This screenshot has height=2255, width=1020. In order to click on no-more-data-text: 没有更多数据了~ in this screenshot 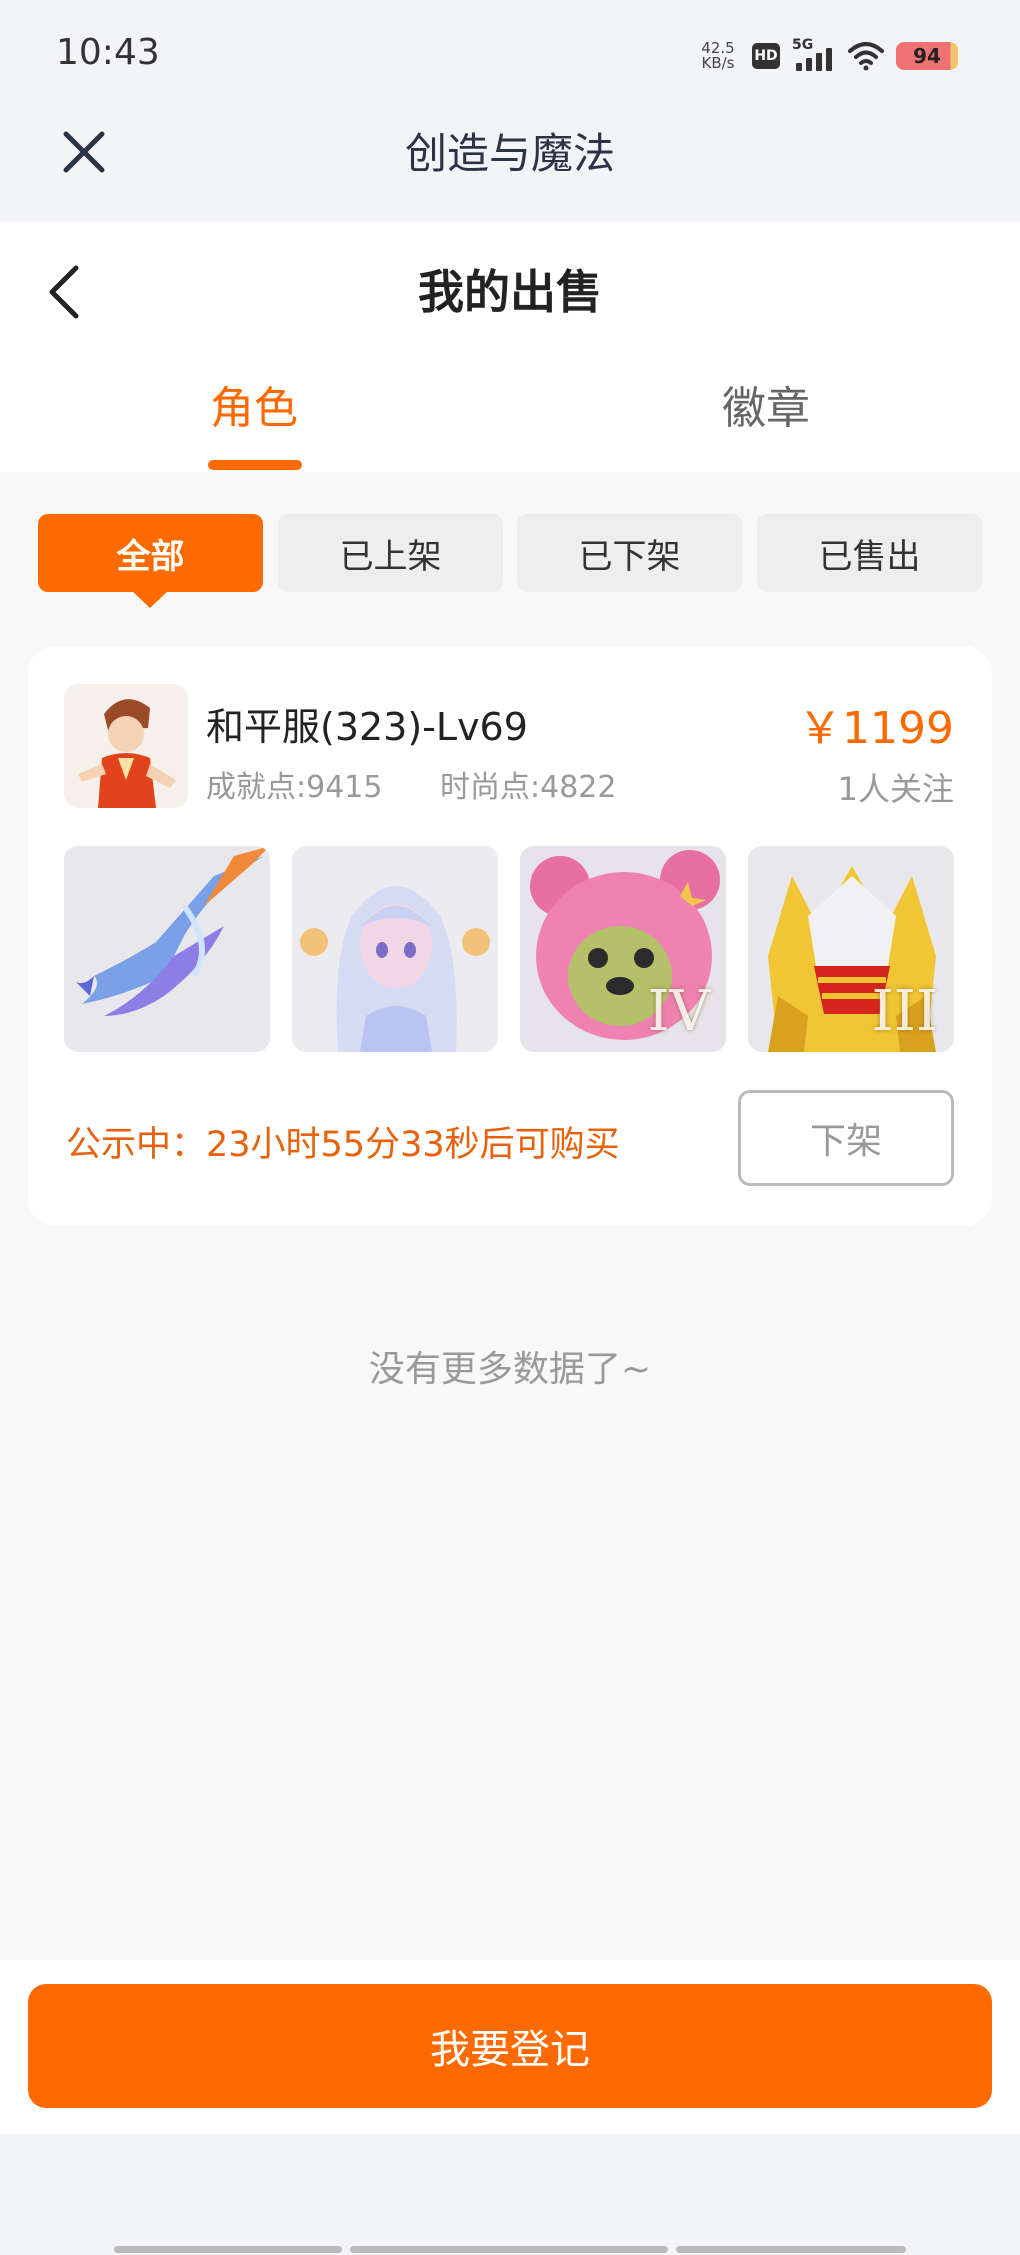, I will do `click(510, 1369)`.